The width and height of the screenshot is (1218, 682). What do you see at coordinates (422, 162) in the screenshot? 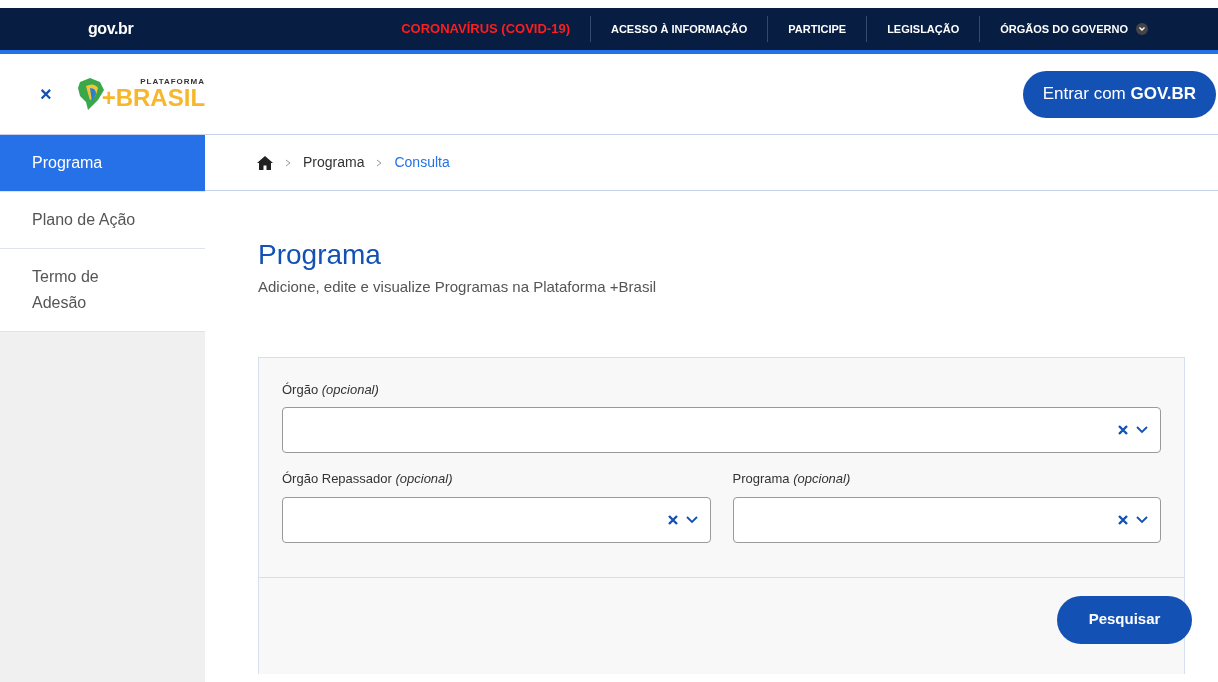
I see `breadcrumb-link: Consulta` at bounding box center [422, 162].